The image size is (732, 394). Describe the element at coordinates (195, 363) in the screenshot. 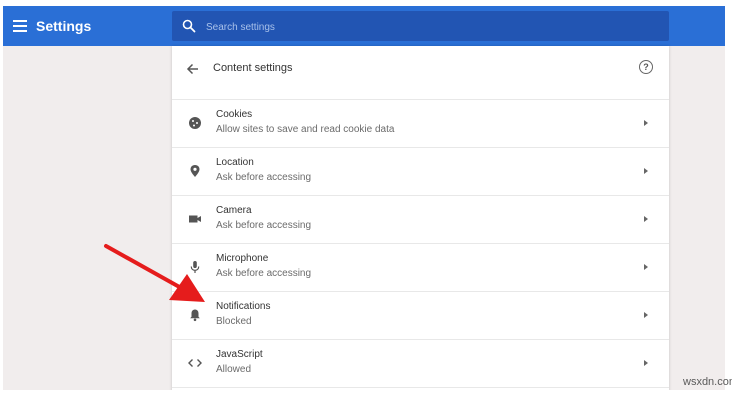

I see `code-icon` at that location.